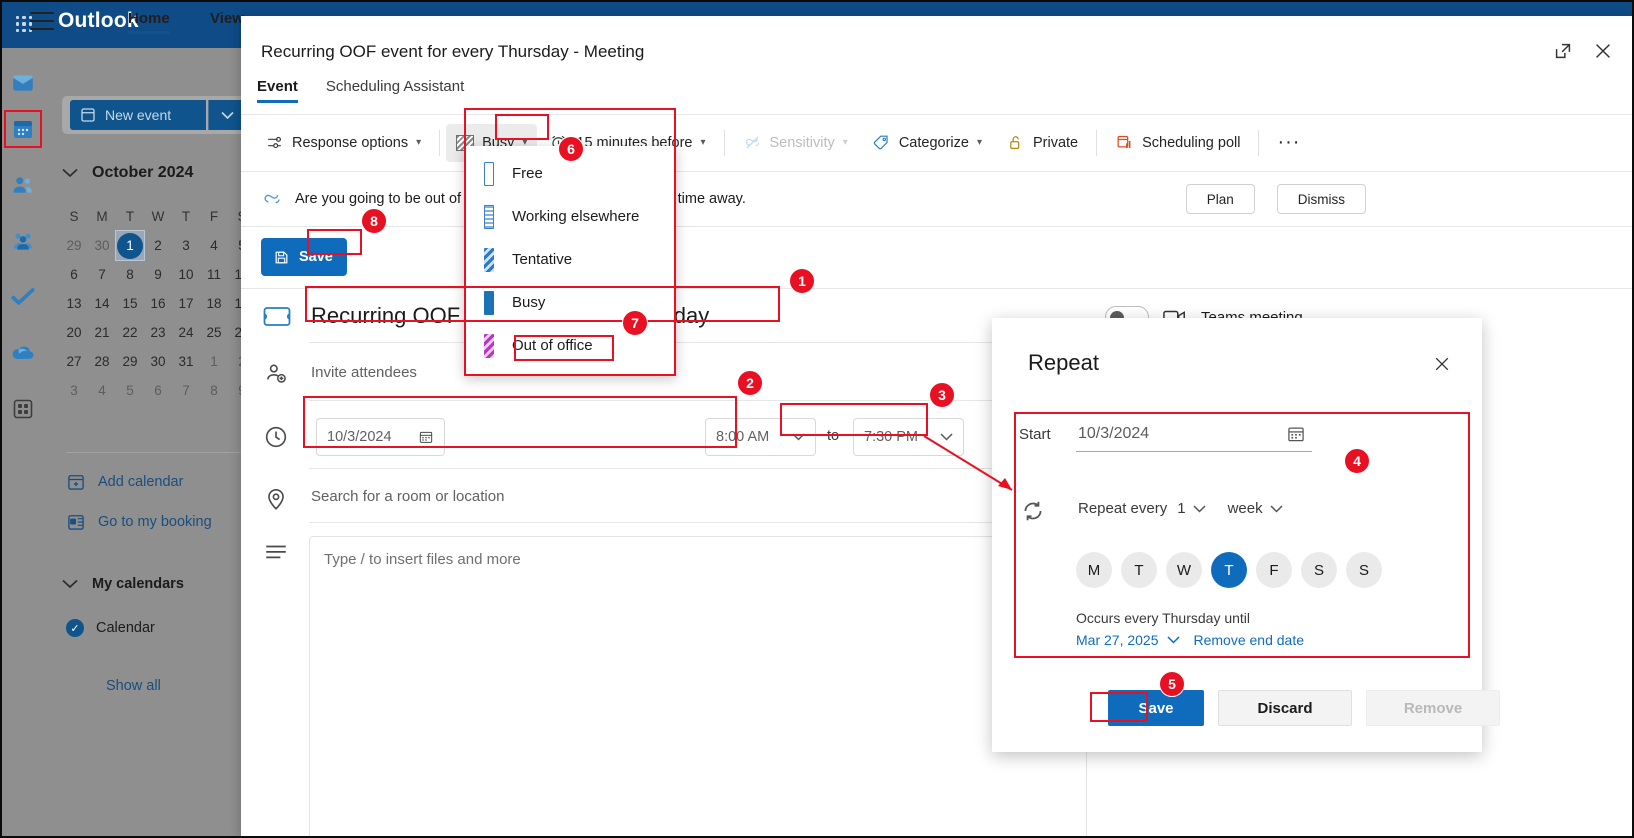  I want to click on day-cell: 18, so click(214, 303).